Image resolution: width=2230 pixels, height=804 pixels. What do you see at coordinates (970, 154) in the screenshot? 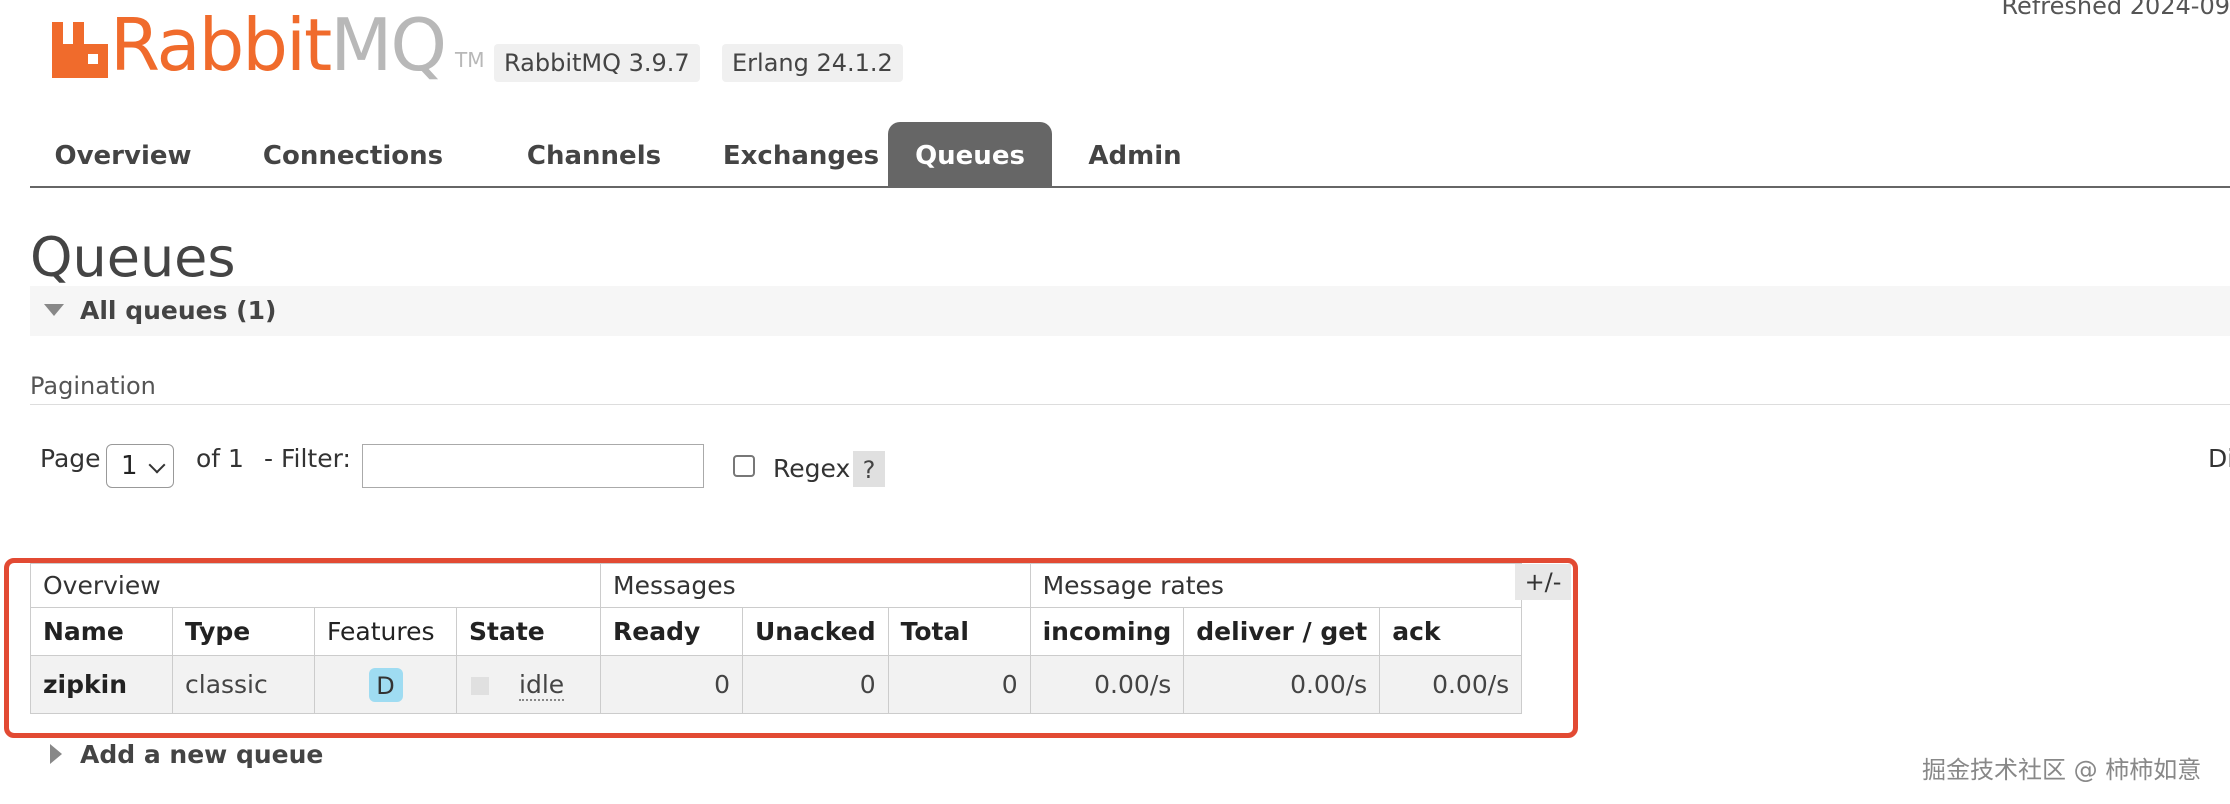
I see `tab-queues: Queues` at bounding box center [970, 154].